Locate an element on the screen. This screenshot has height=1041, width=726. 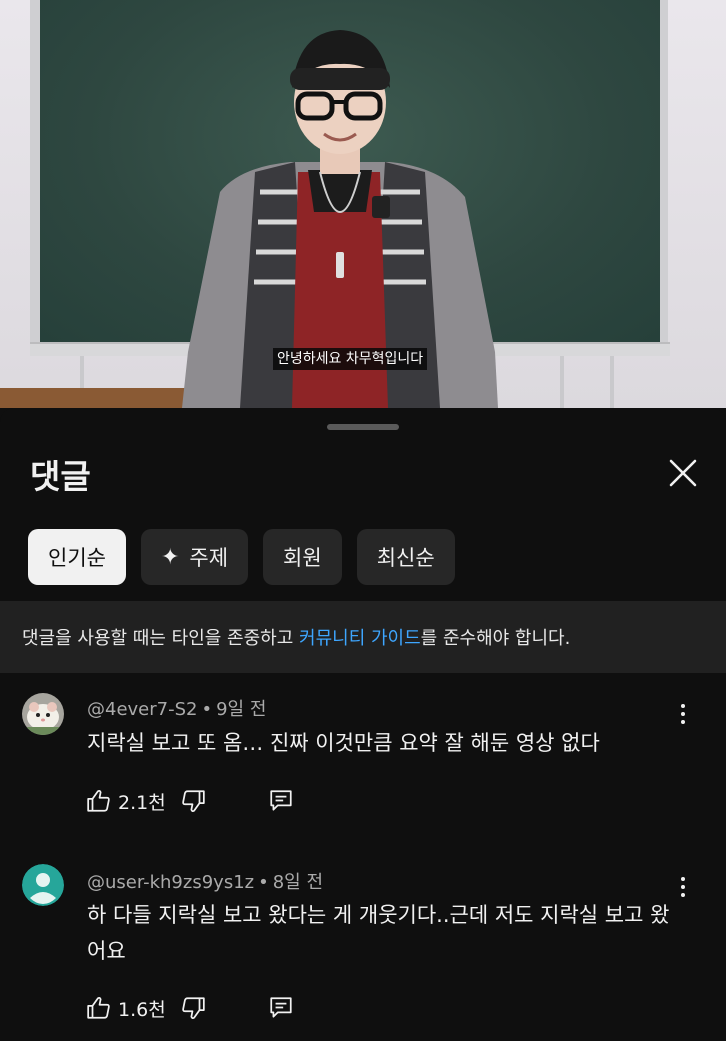
like-button: 2.1천 is located at coordinates (133, 801).